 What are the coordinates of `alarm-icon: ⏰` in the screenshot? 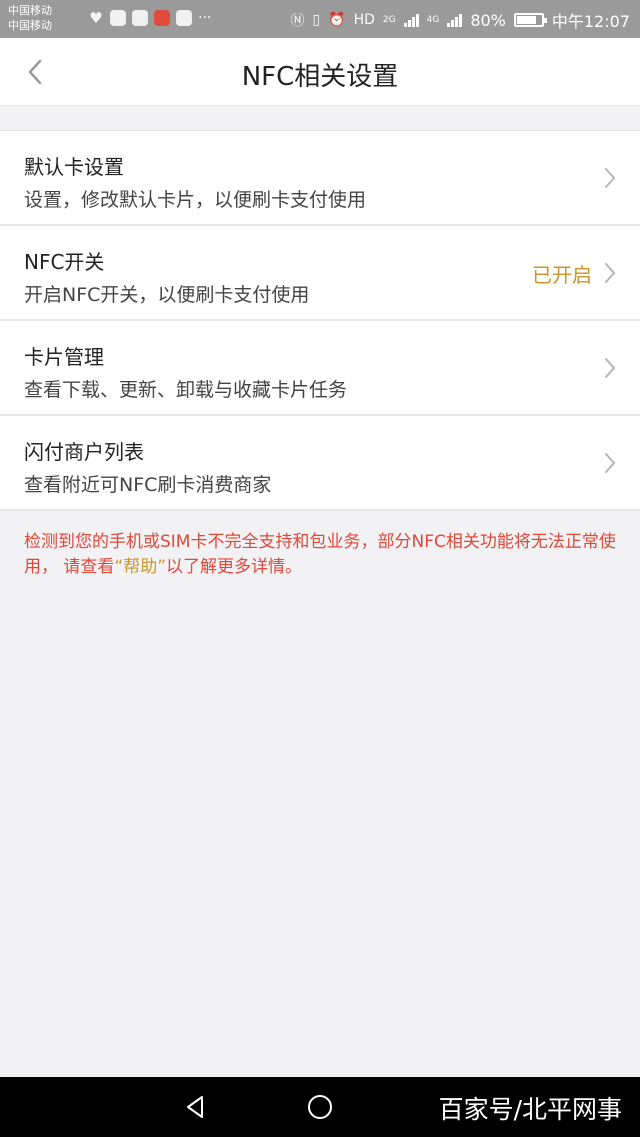 It's located at (337, 20).